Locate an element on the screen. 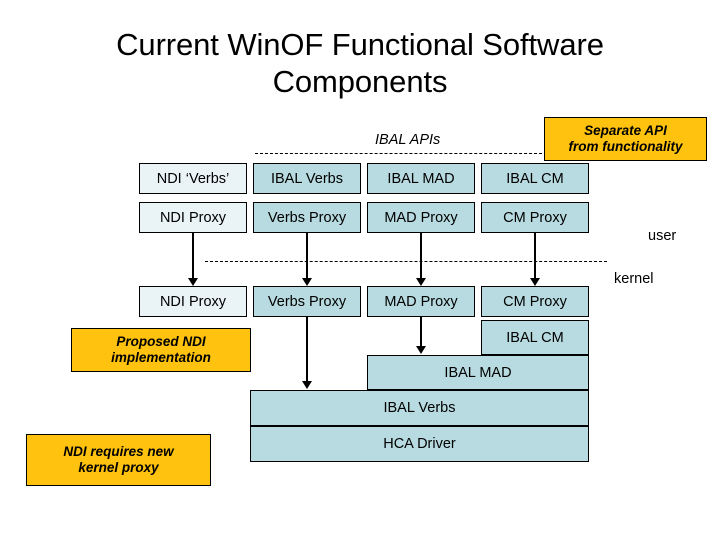 The height and width of the screenshot is (540, 720). arrow-ndi-proxy-head is located at coordinates (193, 282).